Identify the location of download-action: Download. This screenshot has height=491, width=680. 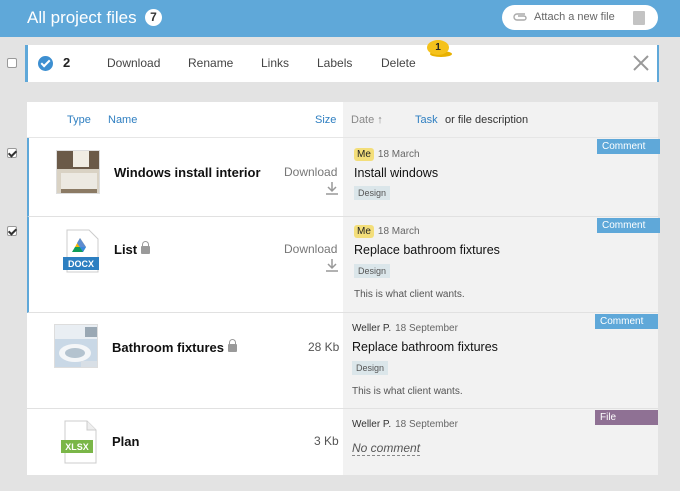
(133, 63).